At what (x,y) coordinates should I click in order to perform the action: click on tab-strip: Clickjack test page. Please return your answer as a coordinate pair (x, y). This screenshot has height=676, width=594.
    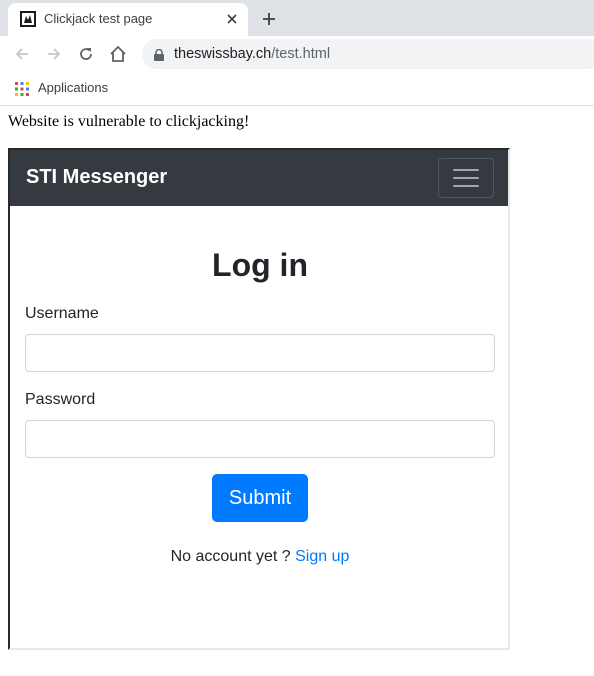
    Looking at the image, I should click on (297, 18).